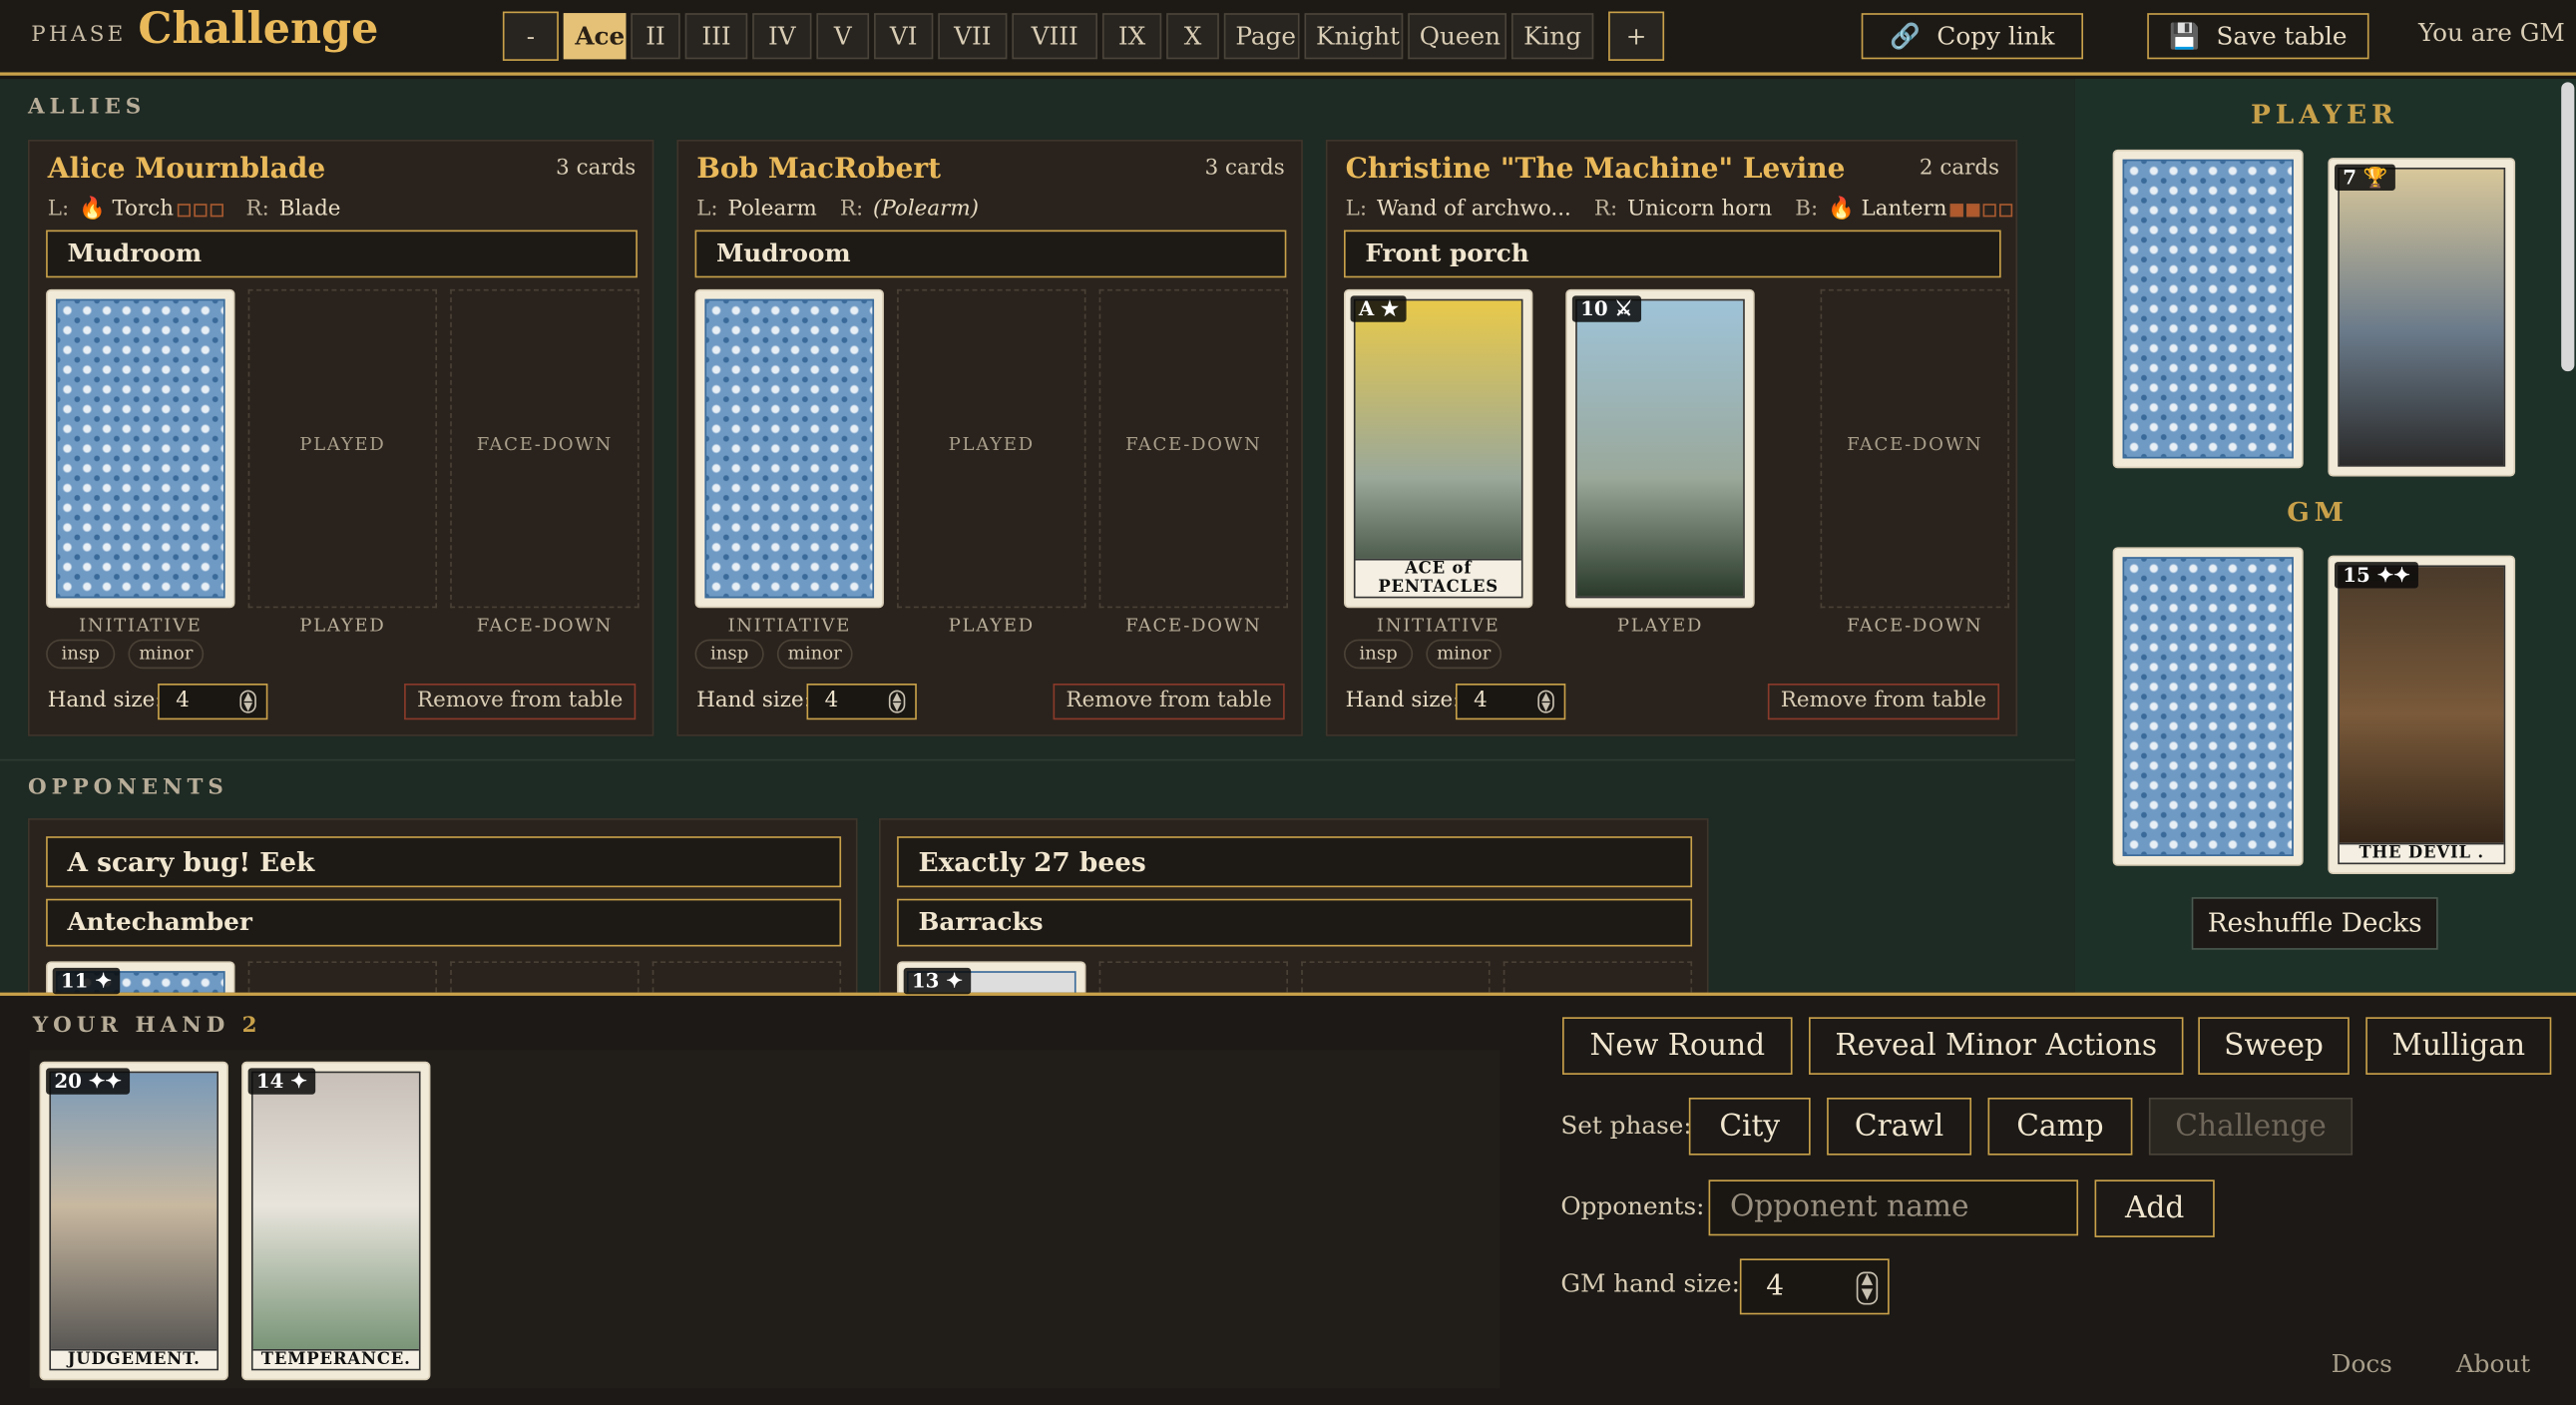  What do you see at coordinates (1054, 36) in the screenshot?
I see `rank-button: VIII` at bounding box center [1054, 36].